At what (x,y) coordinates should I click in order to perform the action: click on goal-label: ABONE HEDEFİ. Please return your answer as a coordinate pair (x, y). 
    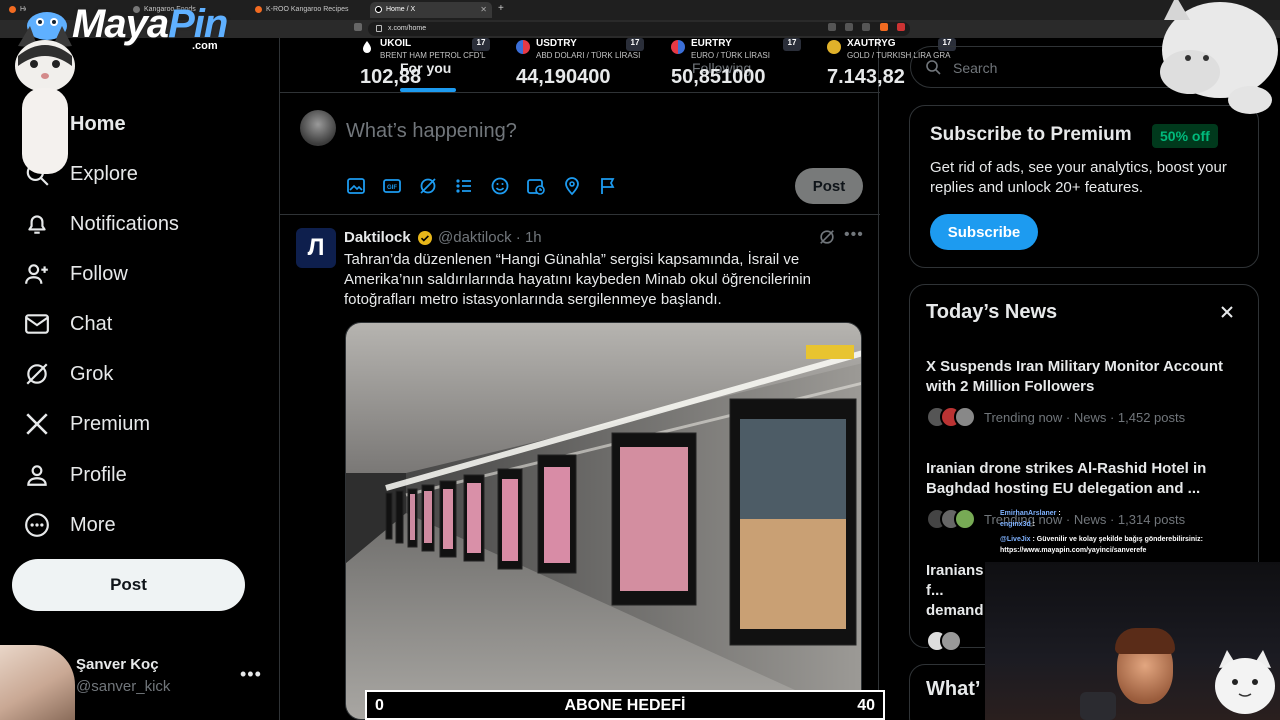
    Looking at the image, I should click on (625, 705).